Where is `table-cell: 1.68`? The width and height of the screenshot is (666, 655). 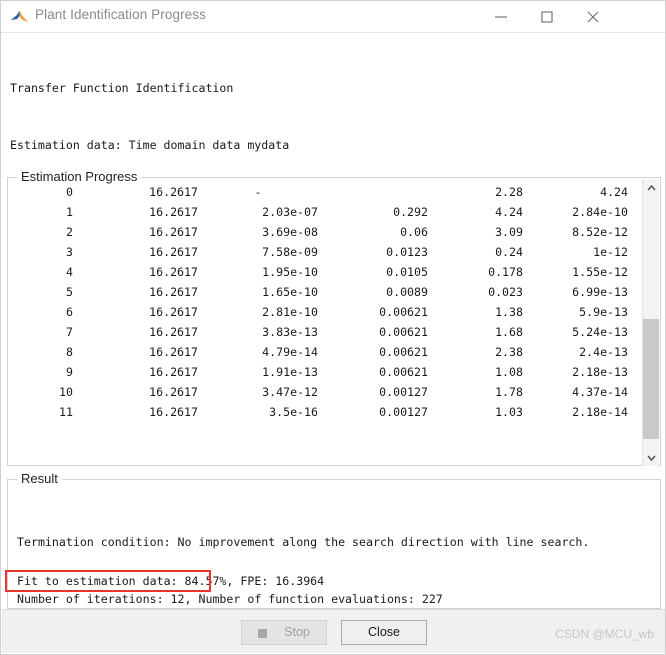 table-cell: 1.68 is located at coordinates (509, 332).